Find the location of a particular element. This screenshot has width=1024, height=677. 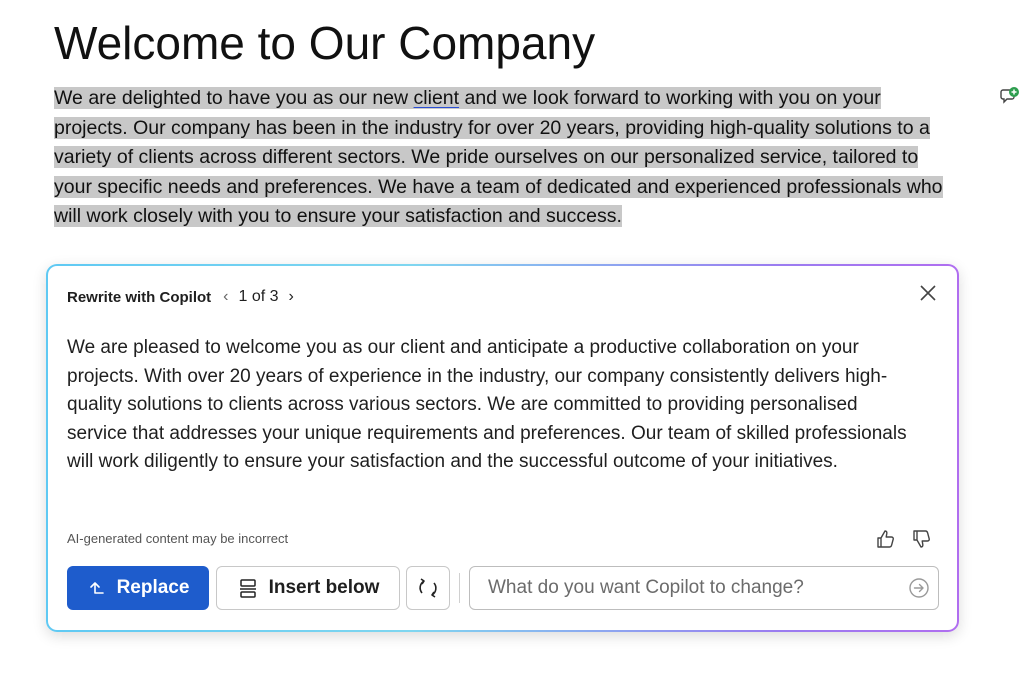

regenerate-button is located at coordinates (428, 588).